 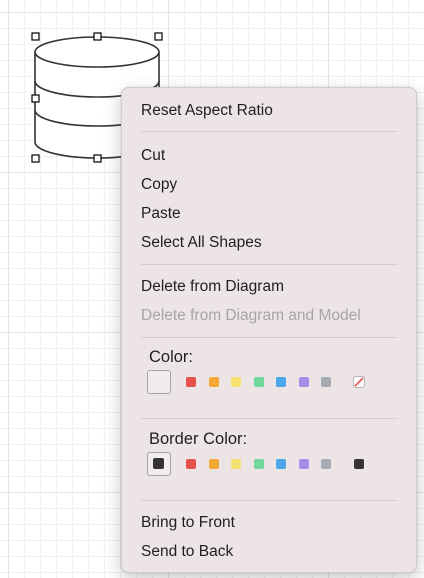 I want to click on border-swatch-dark-selected, so click(x=159, y=464).